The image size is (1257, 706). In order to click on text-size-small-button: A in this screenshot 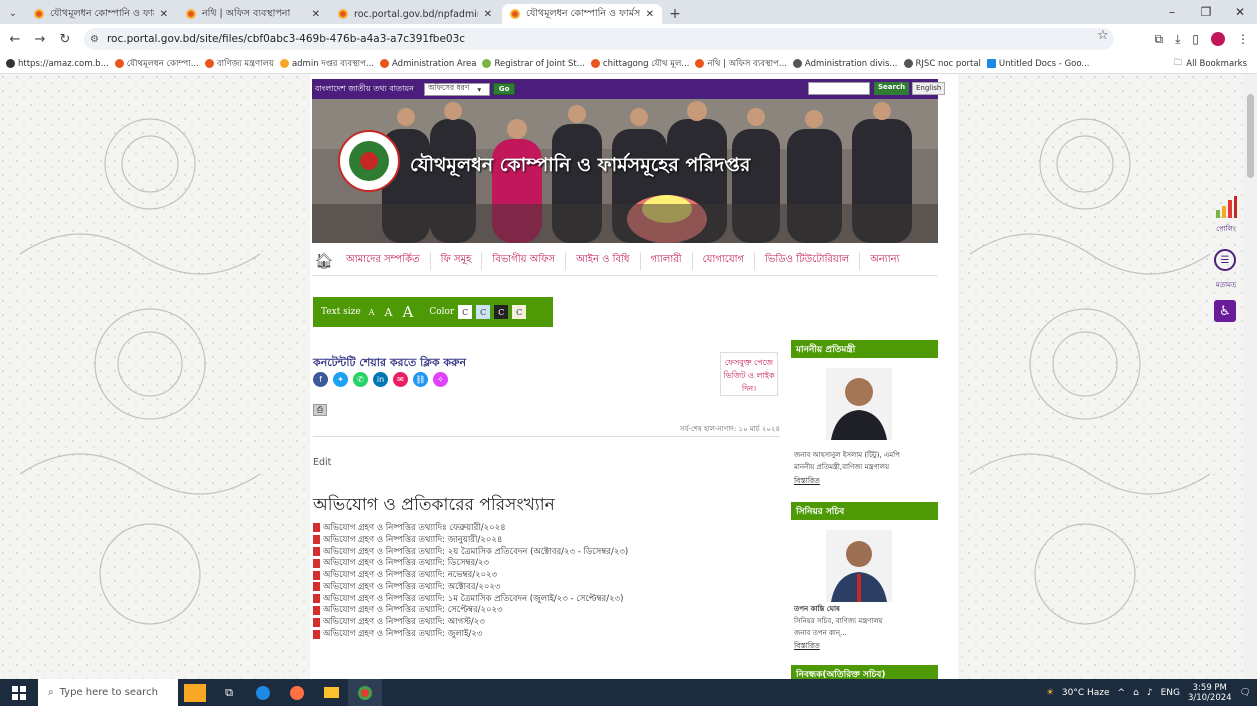, I will do `click(372, 312)`.